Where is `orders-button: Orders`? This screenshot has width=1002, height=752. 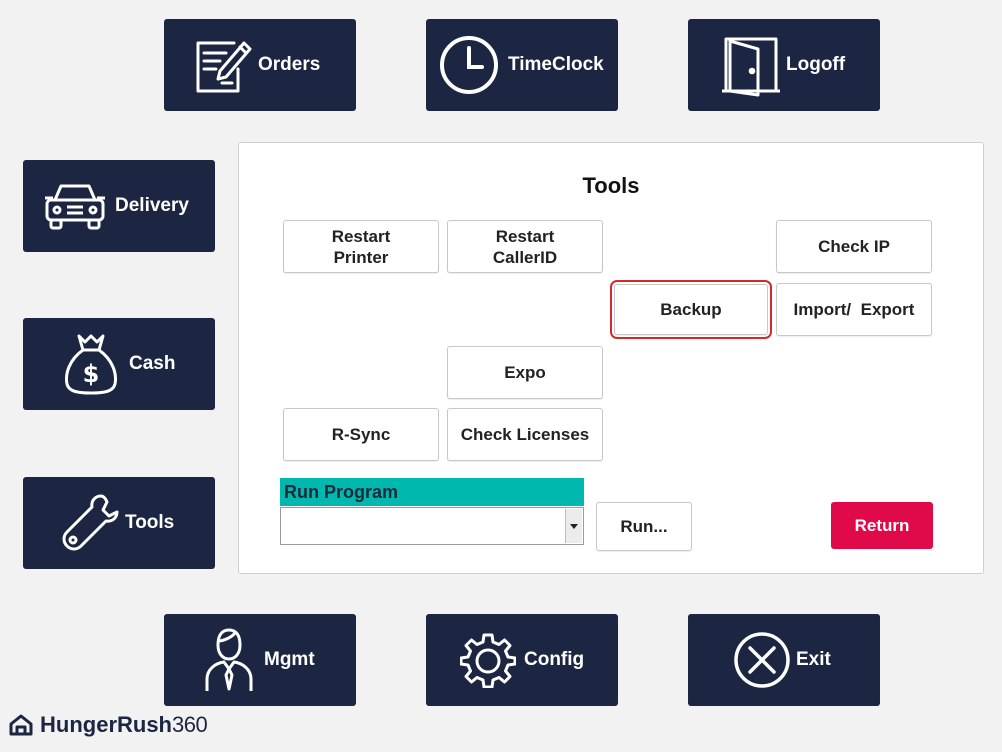 orders-button: Orders is located at coordinates (260, 65).